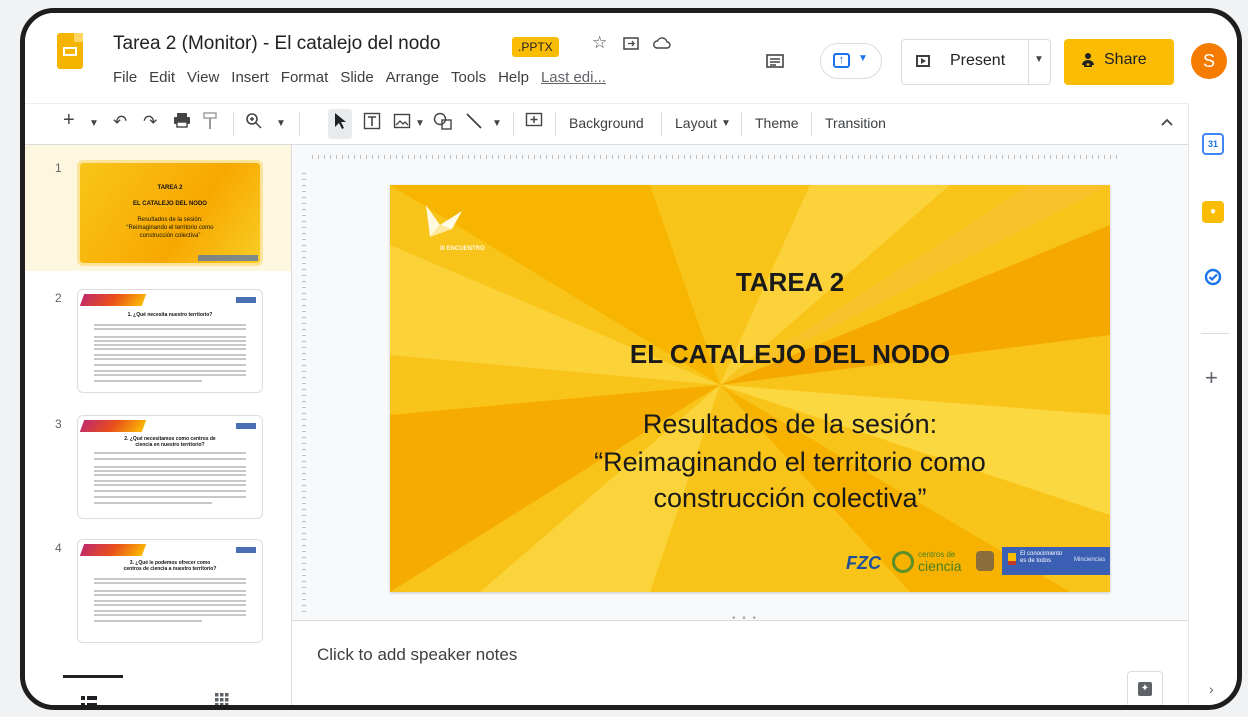 The height and width of the screenshot is (717, 1248). I want to click on menu-format: Format, so click(305, 77).